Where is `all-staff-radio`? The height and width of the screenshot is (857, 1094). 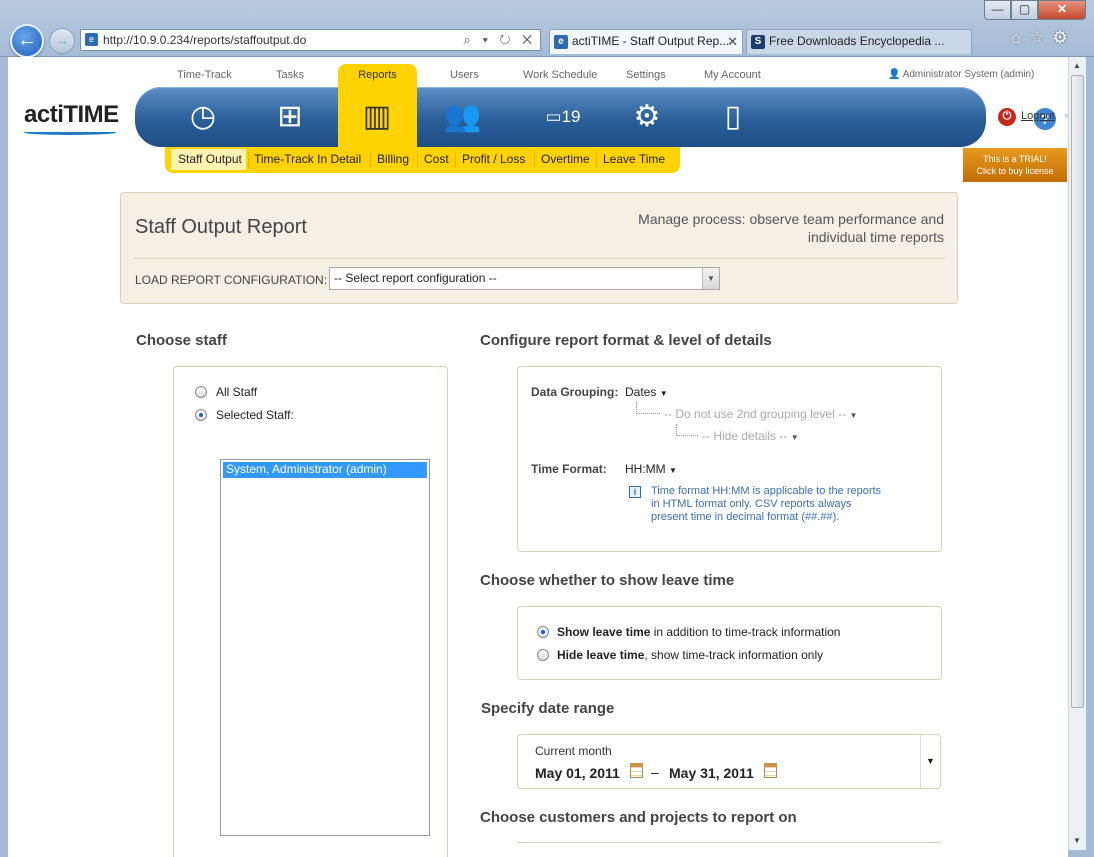 all-staff-radio is located at coordinates (201, 392).